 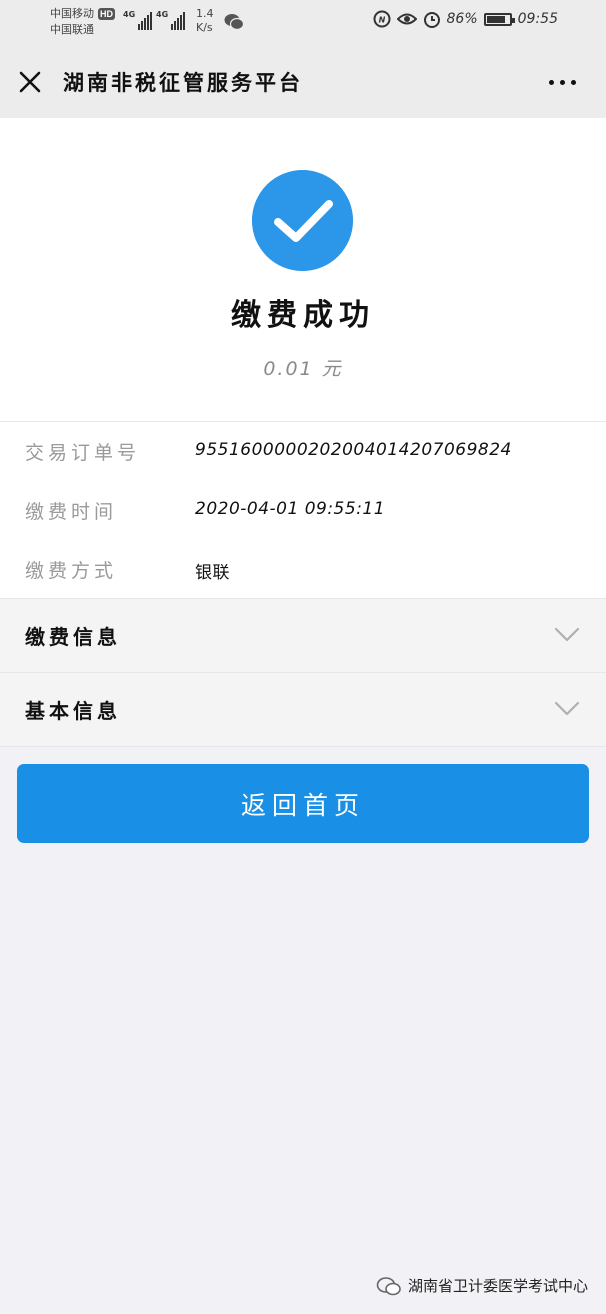 I want to click on detail-label: 缴费方式, so click(x=71, y=571).